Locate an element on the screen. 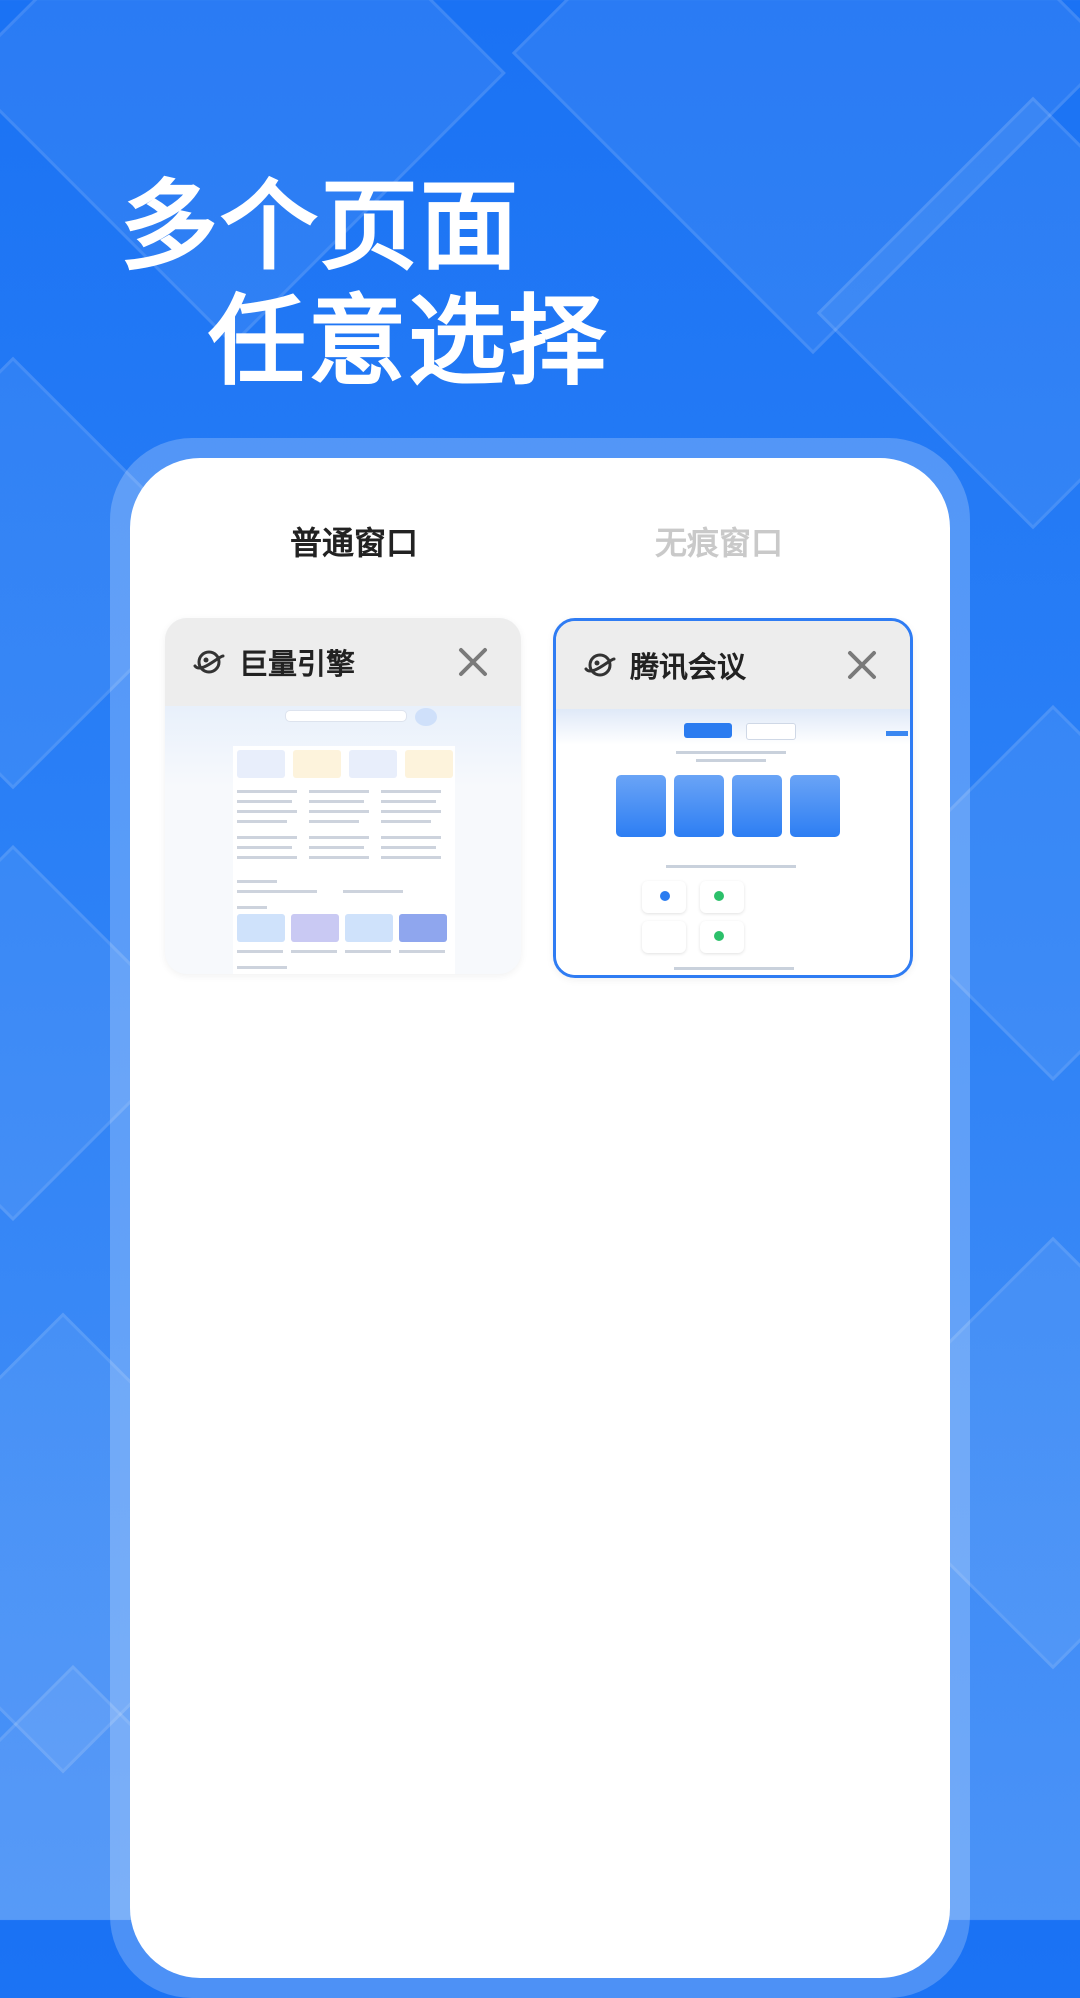 Image resolution: width=1080 pixels, height=1998 pixels. page-card-tencent-meeting: 腾讯会议 is located at coordinates (733, 798).